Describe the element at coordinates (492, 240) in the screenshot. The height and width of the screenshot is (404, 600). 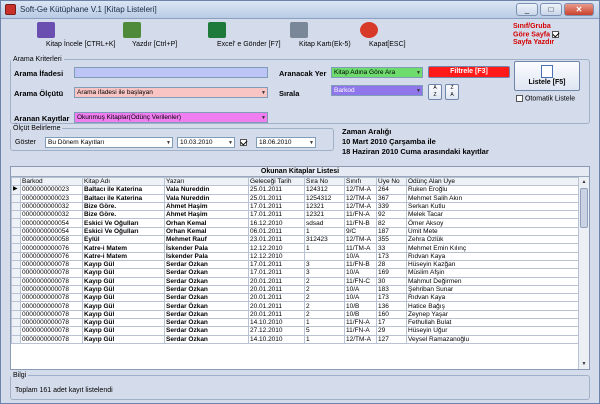
I see `table-cell: Zehra Özlük` at that location.